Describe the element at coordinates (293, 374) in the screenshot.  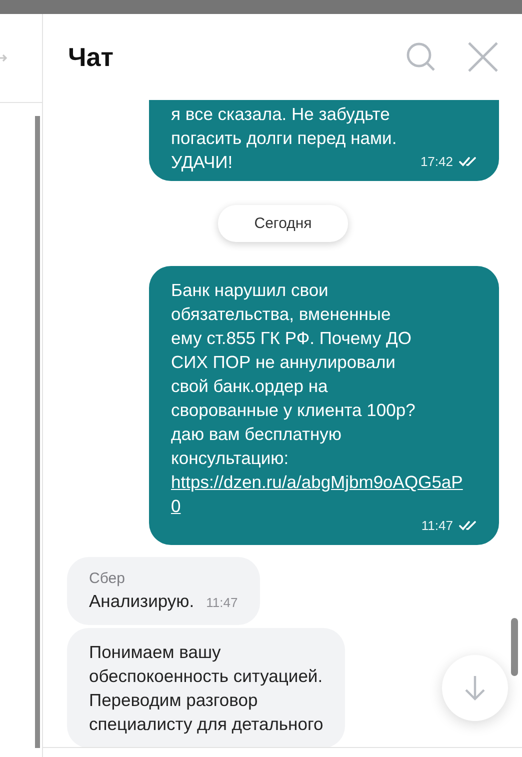
I see `message-text: Банк нарушил свои обязательства, вмененные ему ст.855 ГК РФ. Почему ДО СИХ ПОР не аннулировали свой банк.ордер на сворованные у клиента 100р? даю вам бесплатную консультацию:` at that location.